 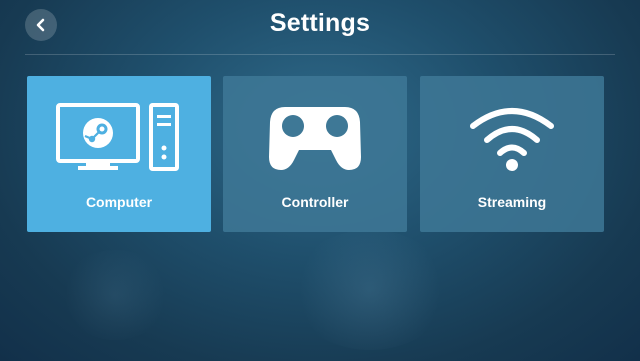 I want to click on computer-icon, so click(x=117, y=137).